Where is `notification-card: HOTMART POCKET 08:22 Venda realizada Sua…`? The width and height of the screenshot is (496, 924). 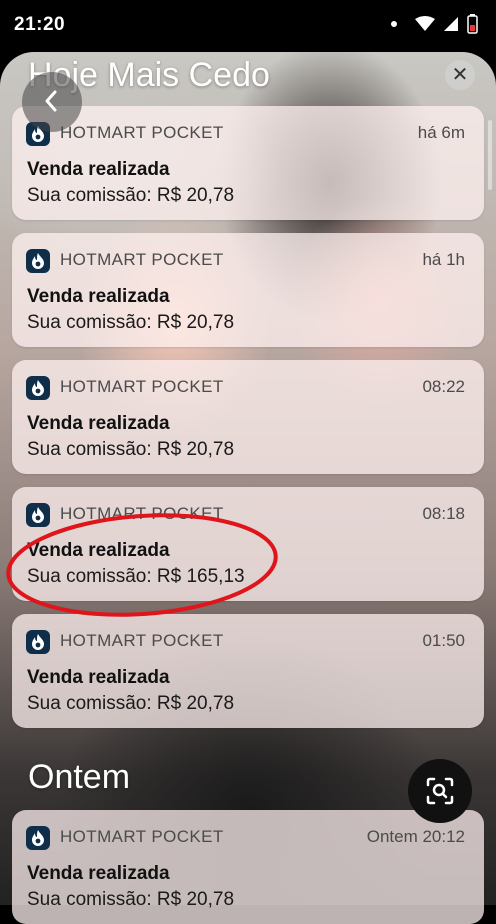
notification-card: HOTMART POCKET 08:22 Venda realizada Sua… is located at coordinates (248, 417).